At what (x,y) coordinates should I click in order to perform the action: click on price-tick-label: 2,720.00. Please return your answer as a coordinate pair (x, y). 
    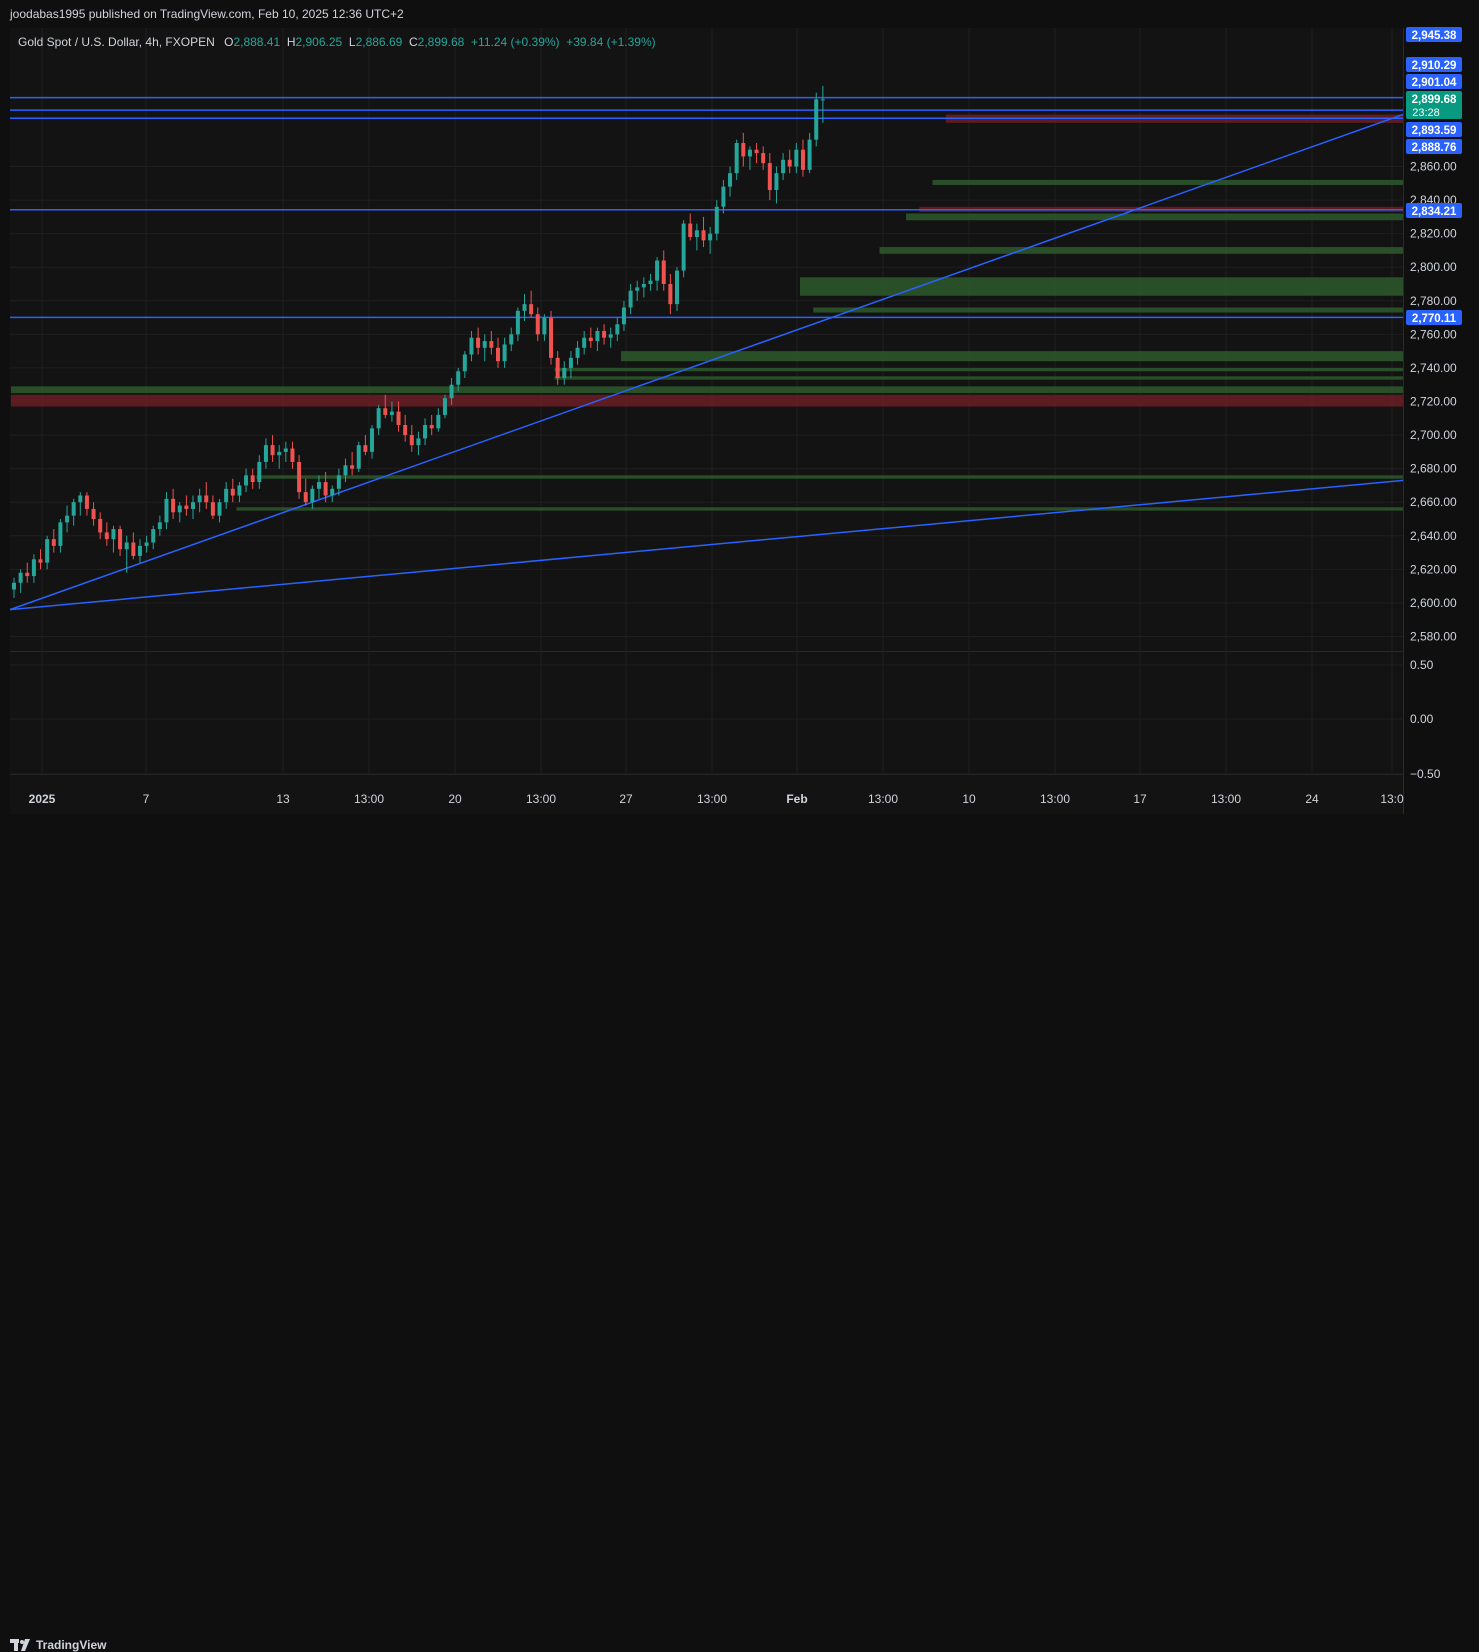
    Looking at the image, I should click on (1433, 402).